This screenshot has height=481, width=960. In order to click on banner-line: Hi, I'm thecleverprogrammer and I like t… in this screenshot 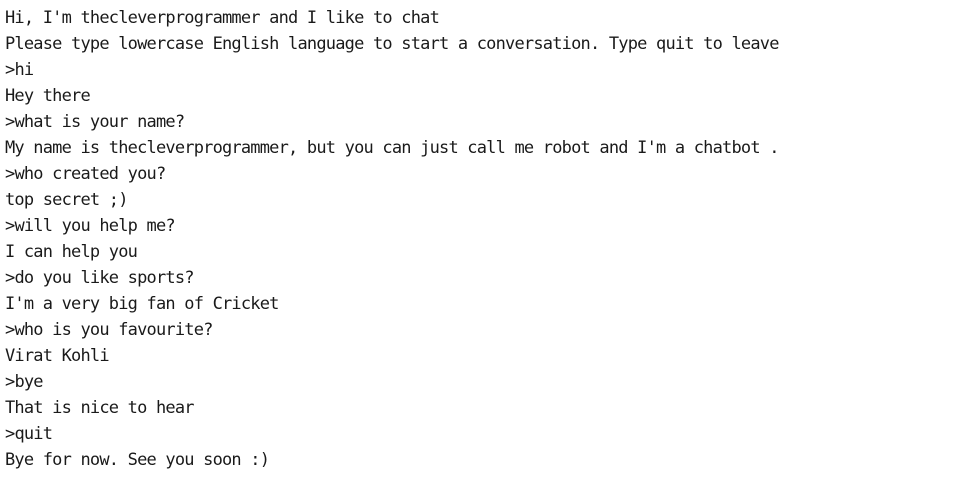, I will do `click(222, 18)`.